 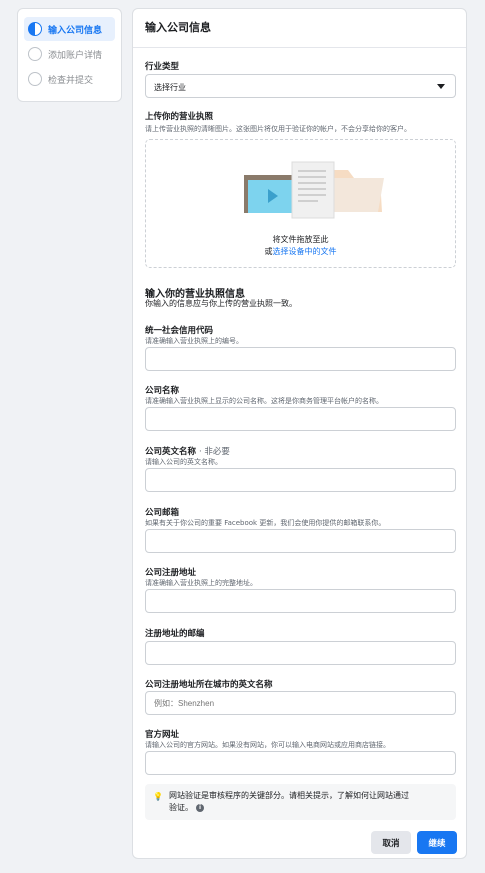 I want to click on cancel-button: 取消, so click(x=391, y=842).